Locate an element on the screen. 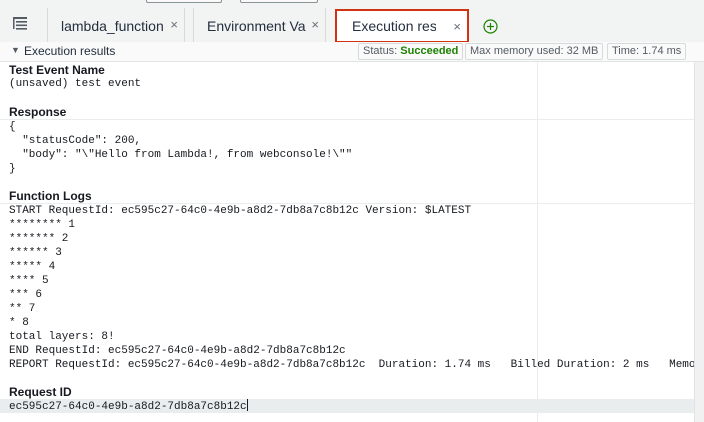 The width and height of the screenshot is (704, 422). text-cursor is located at coordinates (247, 405).